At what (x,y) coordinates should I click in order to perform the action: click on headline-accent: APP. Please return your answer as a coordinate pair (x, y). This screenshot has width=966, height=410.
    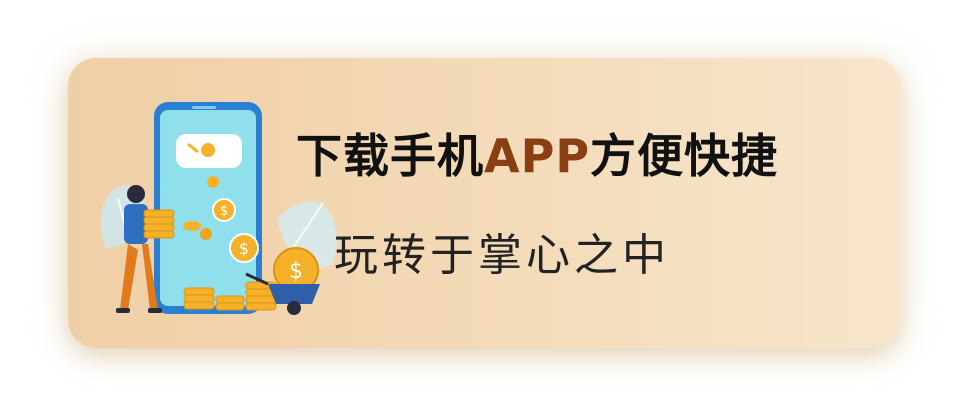
    Looking at the image, I should click on (537, 156).